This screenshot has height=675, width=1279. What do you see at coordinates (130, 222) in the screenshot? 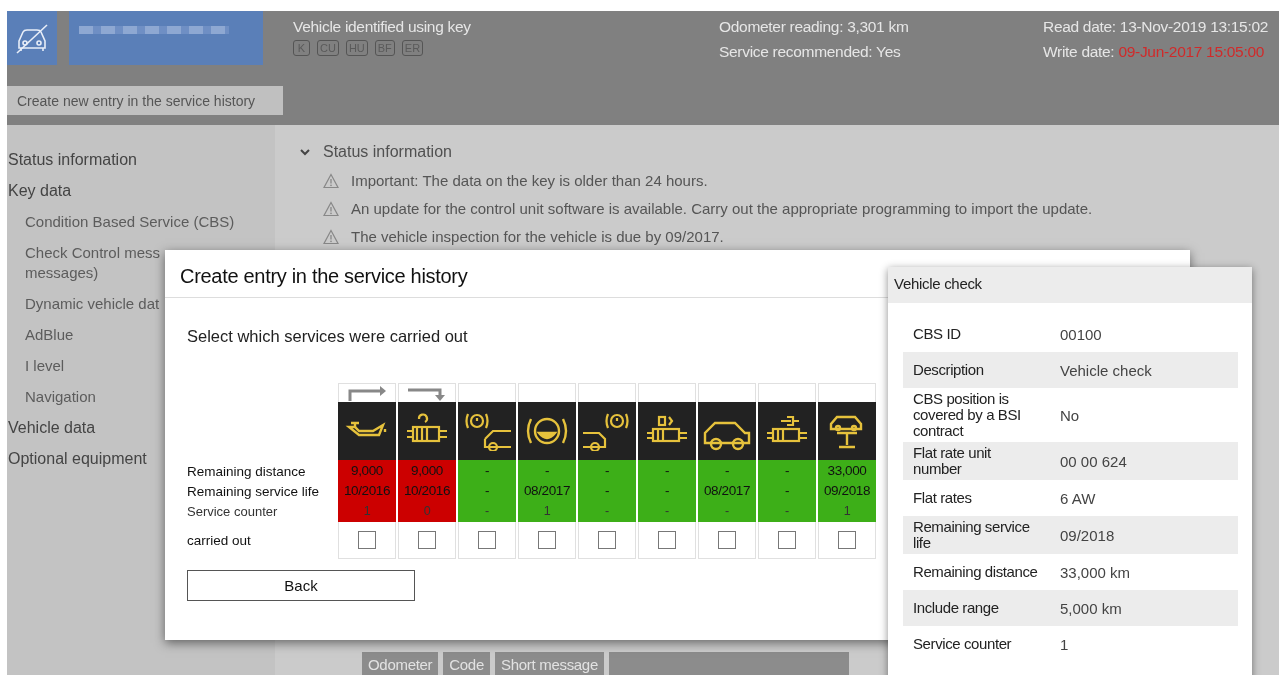
I see `sidebar-subitem: Condition Based Service (CBS)` at bounding box center [130, 222].